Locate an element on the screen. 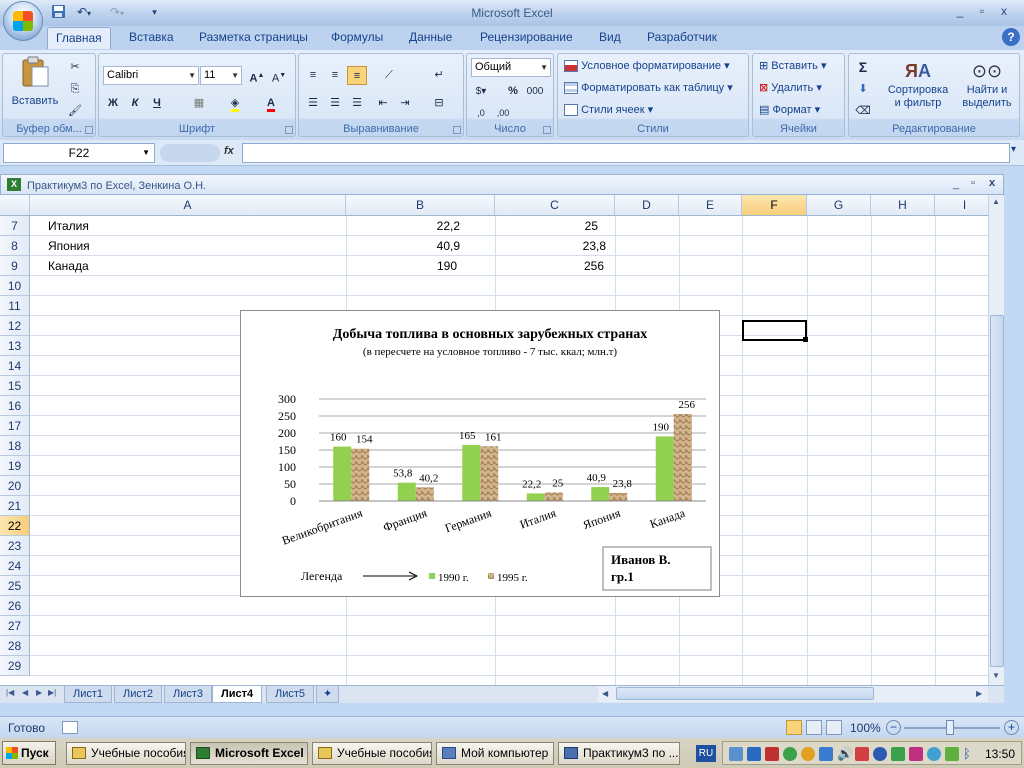 The width and height of the screenshot is (1024, 768). decrease-decimal-icon: ,00 is located at coordinates (503, 113).